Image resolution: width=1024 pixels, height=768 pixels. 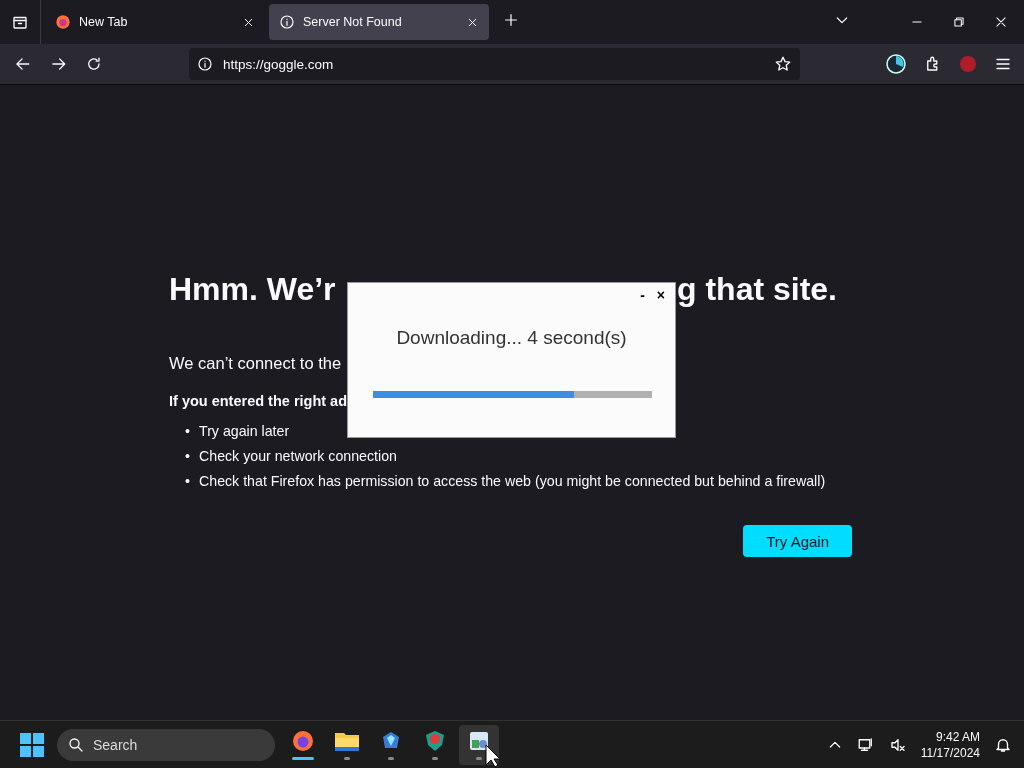 What do you see at coordinates (959, 22) in the screenshot?
I see `restore-icon` at bounding box center [959, 22].